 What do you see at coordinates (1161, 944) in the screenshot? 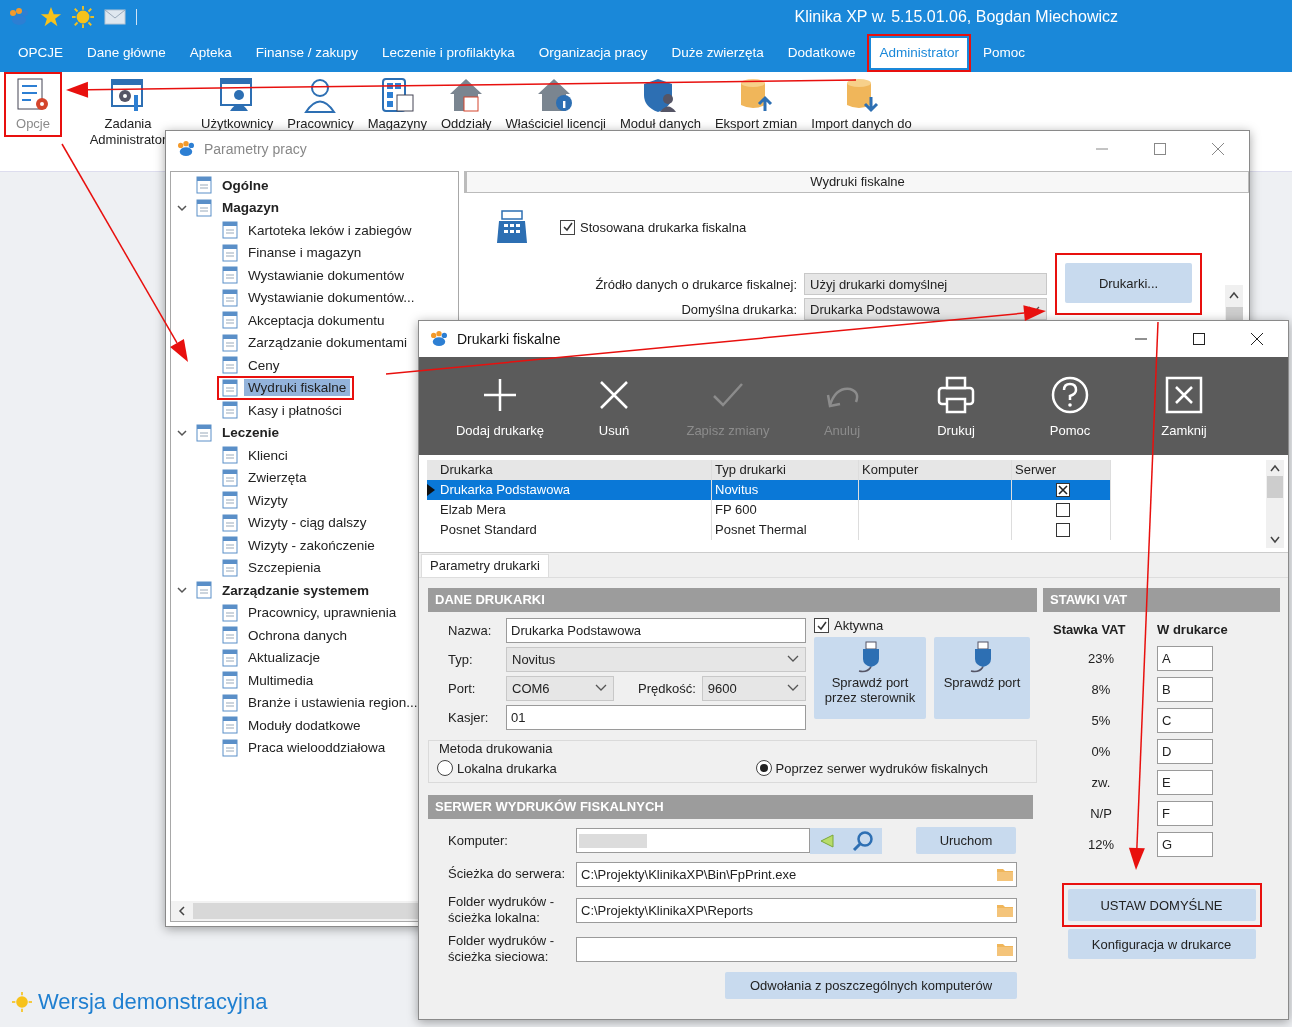
I see `printer-config-button: Konfiguracja w drukarce` at bounding box center [1161, 944].